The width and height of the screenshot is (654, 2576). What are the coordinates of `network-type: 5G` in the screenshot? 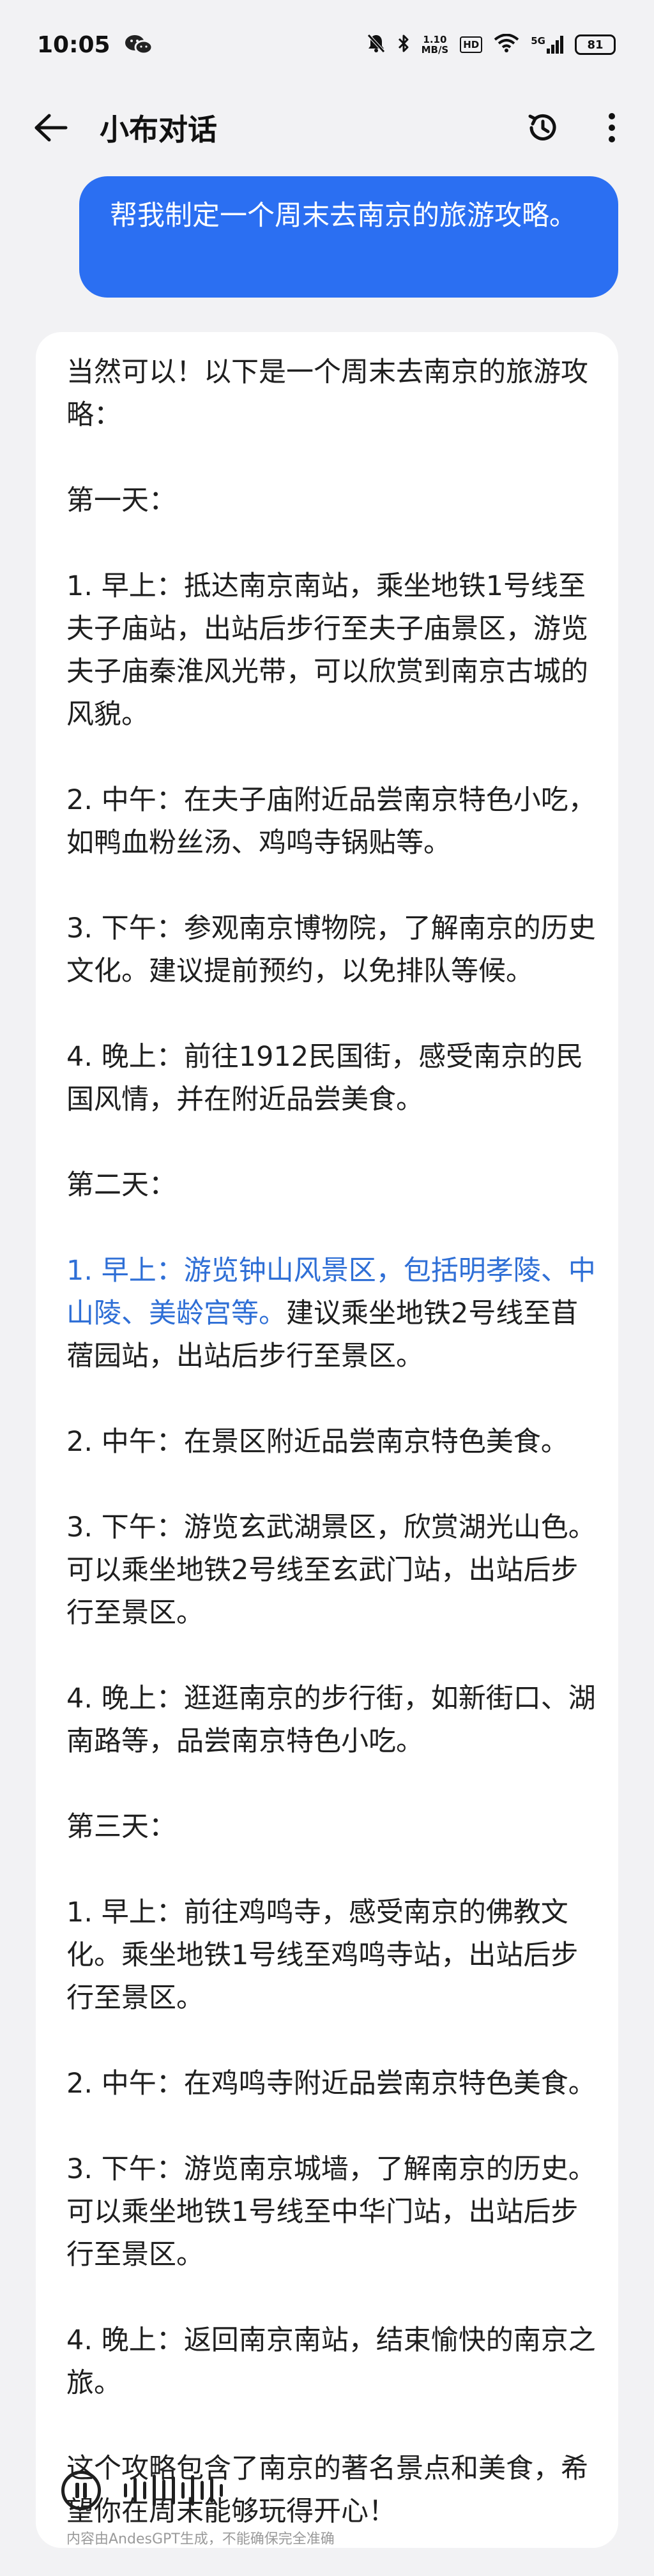 It's located at (538, 41).